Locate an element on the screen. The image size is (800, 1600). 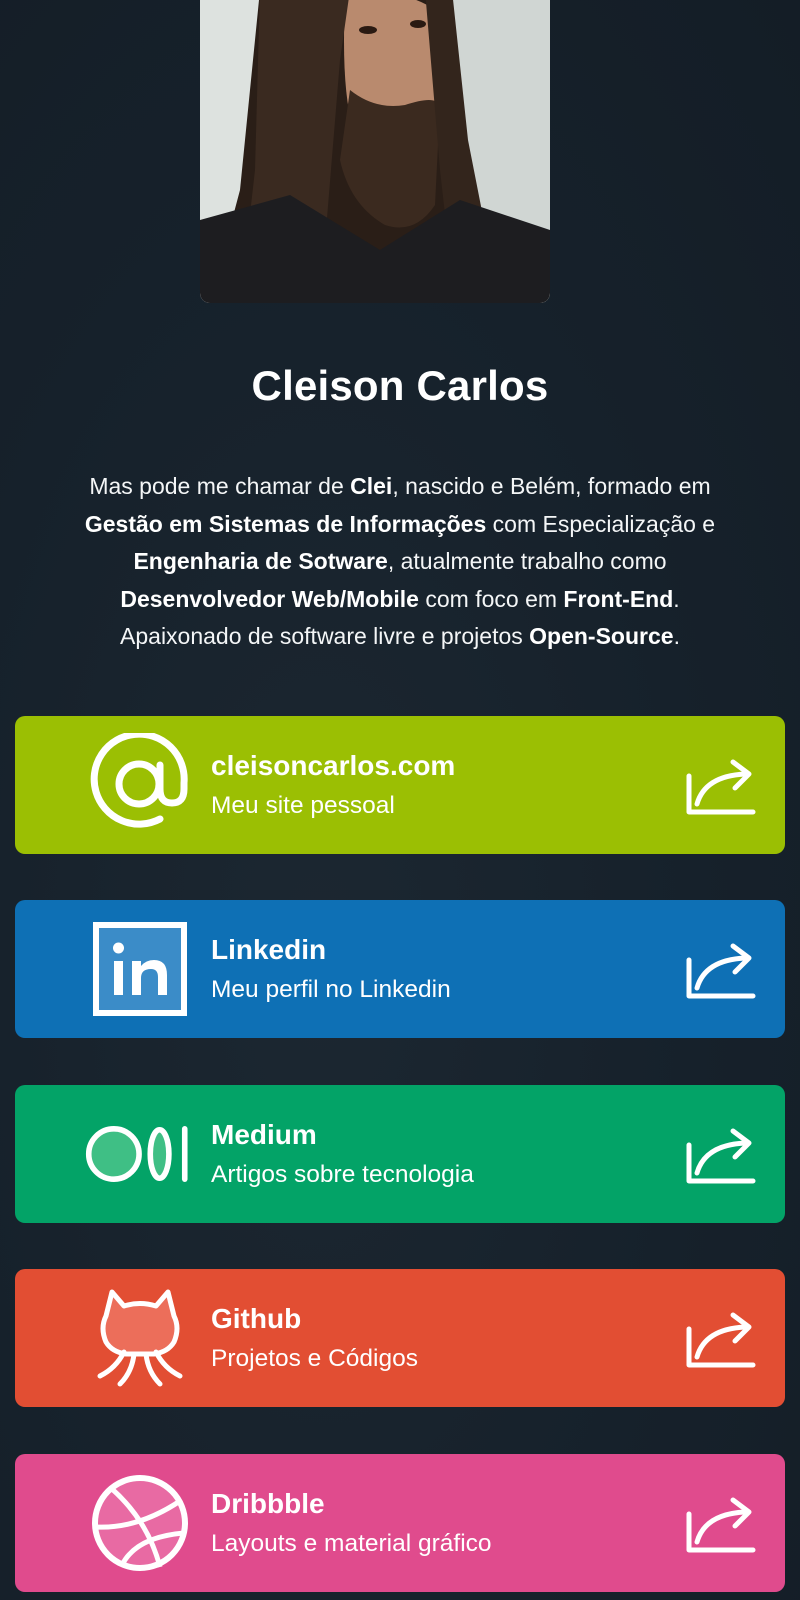
medium-icon is located at coordinates (140, 1154).